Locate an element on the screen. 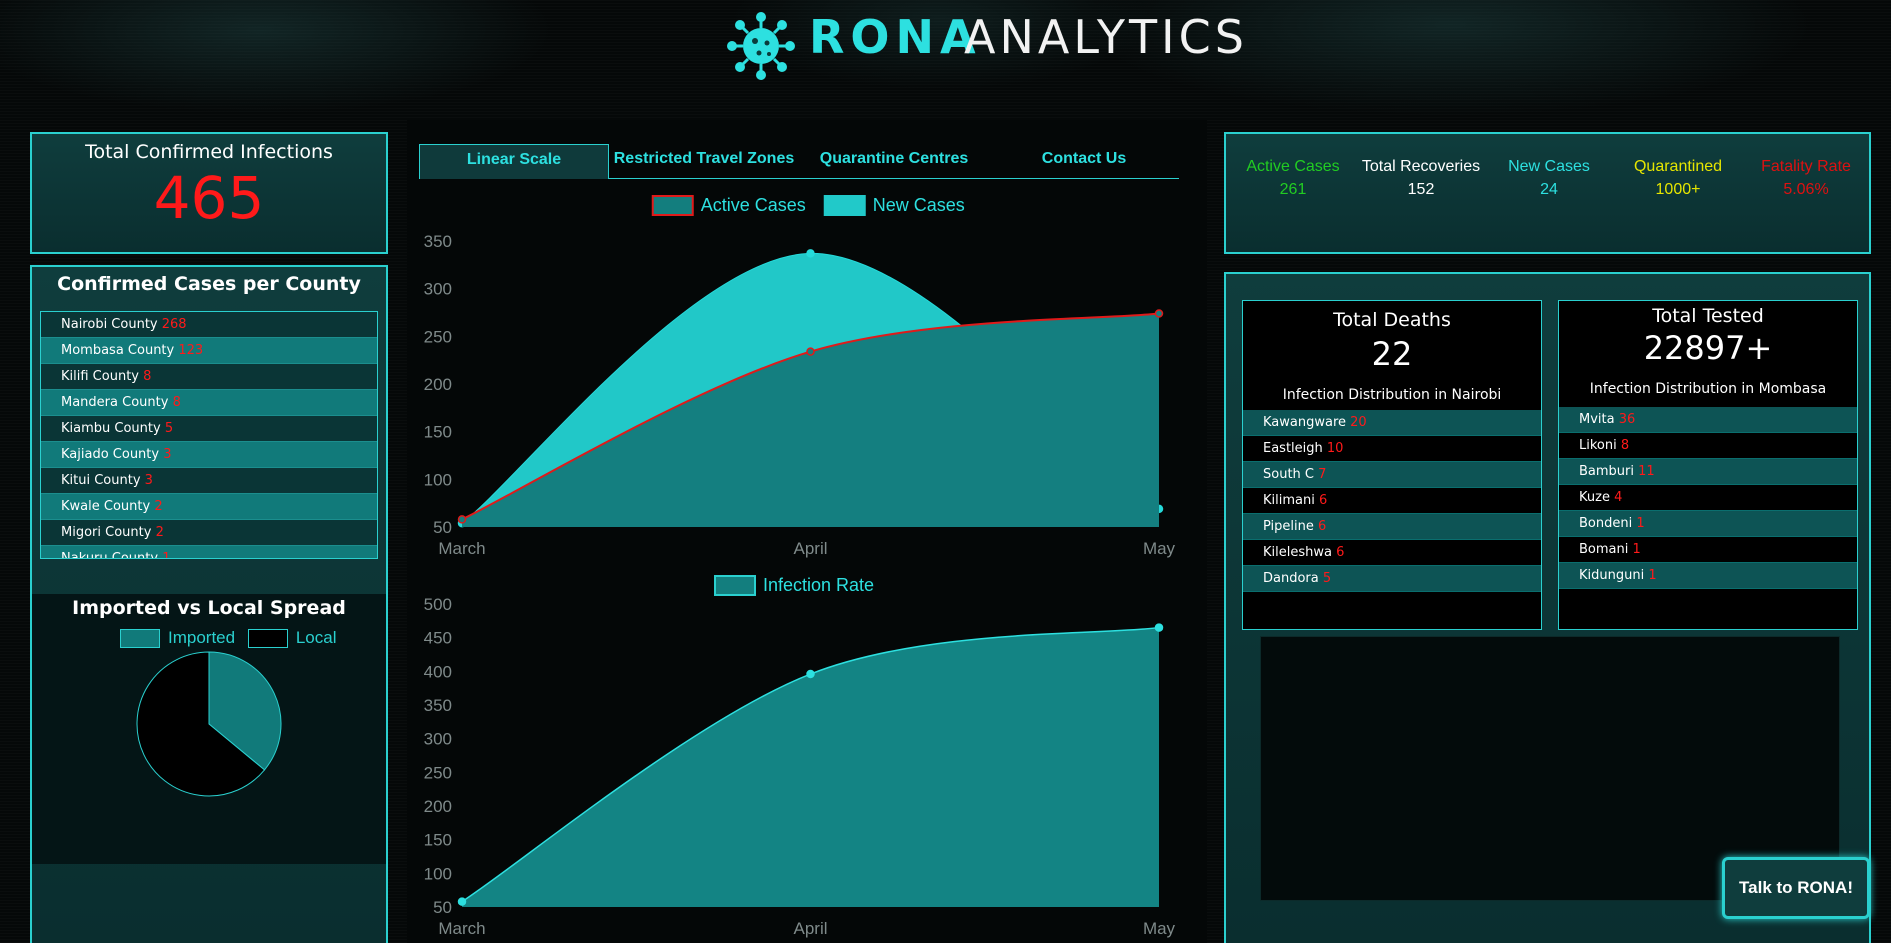 The height and width of the screenshot is (943, 1891). brand-name: RONA is located at coordinates (895, 37).